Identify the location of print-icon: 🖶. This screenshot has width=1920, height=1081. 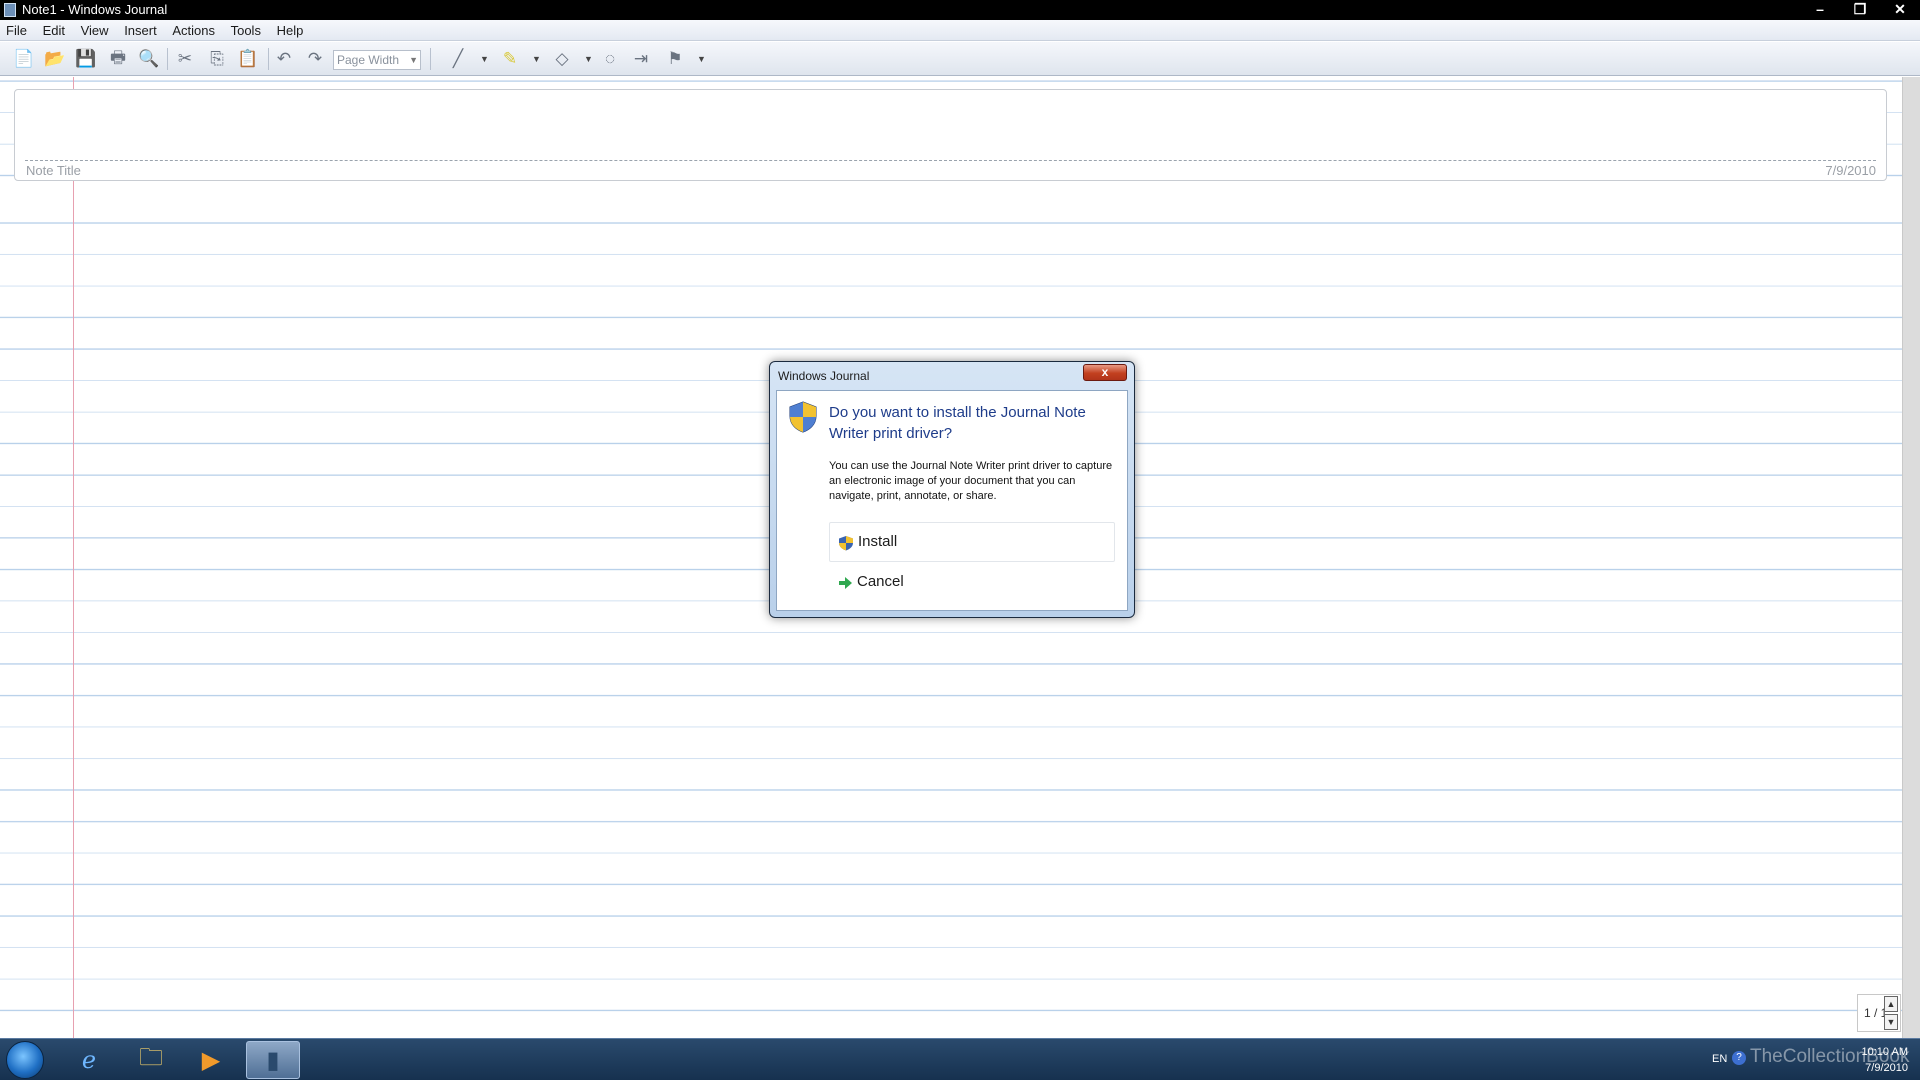
(118, 59).